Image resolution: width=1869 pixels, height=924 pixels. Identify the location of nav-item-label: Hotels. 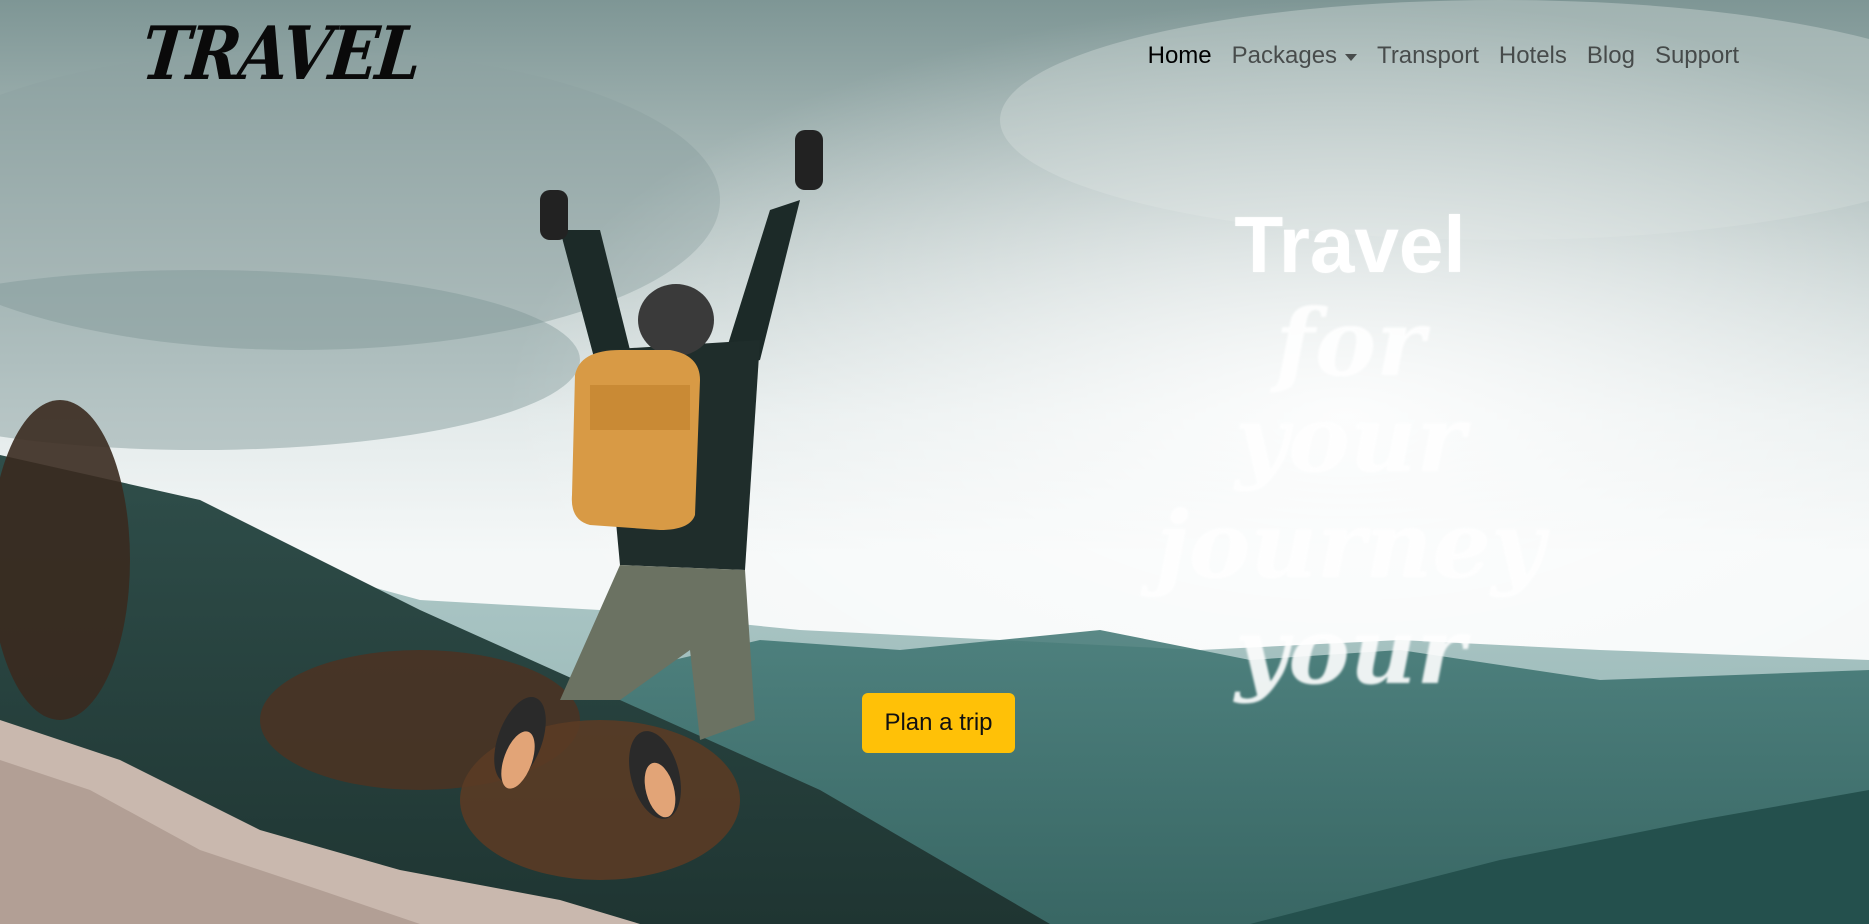
(1532, 55).